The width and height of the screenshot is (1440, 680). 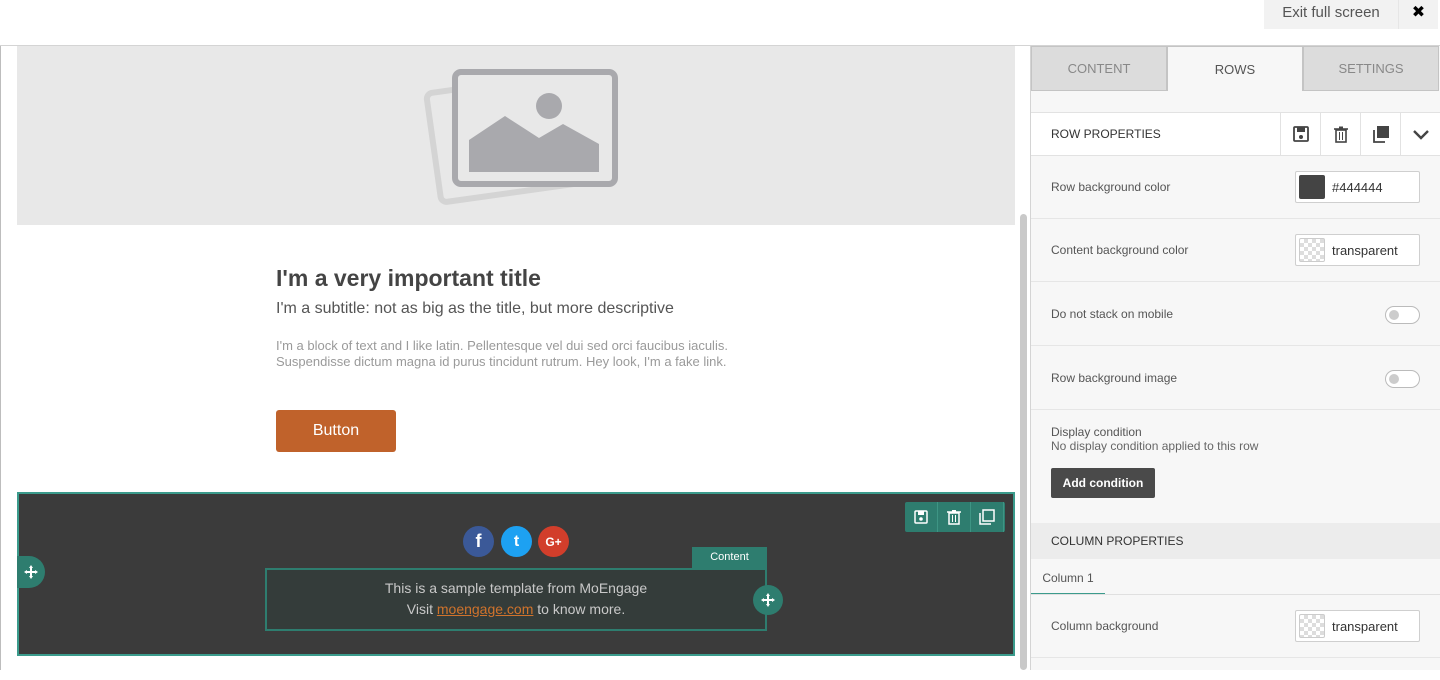 What do you see at coordinates (1380, 134) in the screenshot?
I see `duplicate-icon` at bounding box center [1380, 134].